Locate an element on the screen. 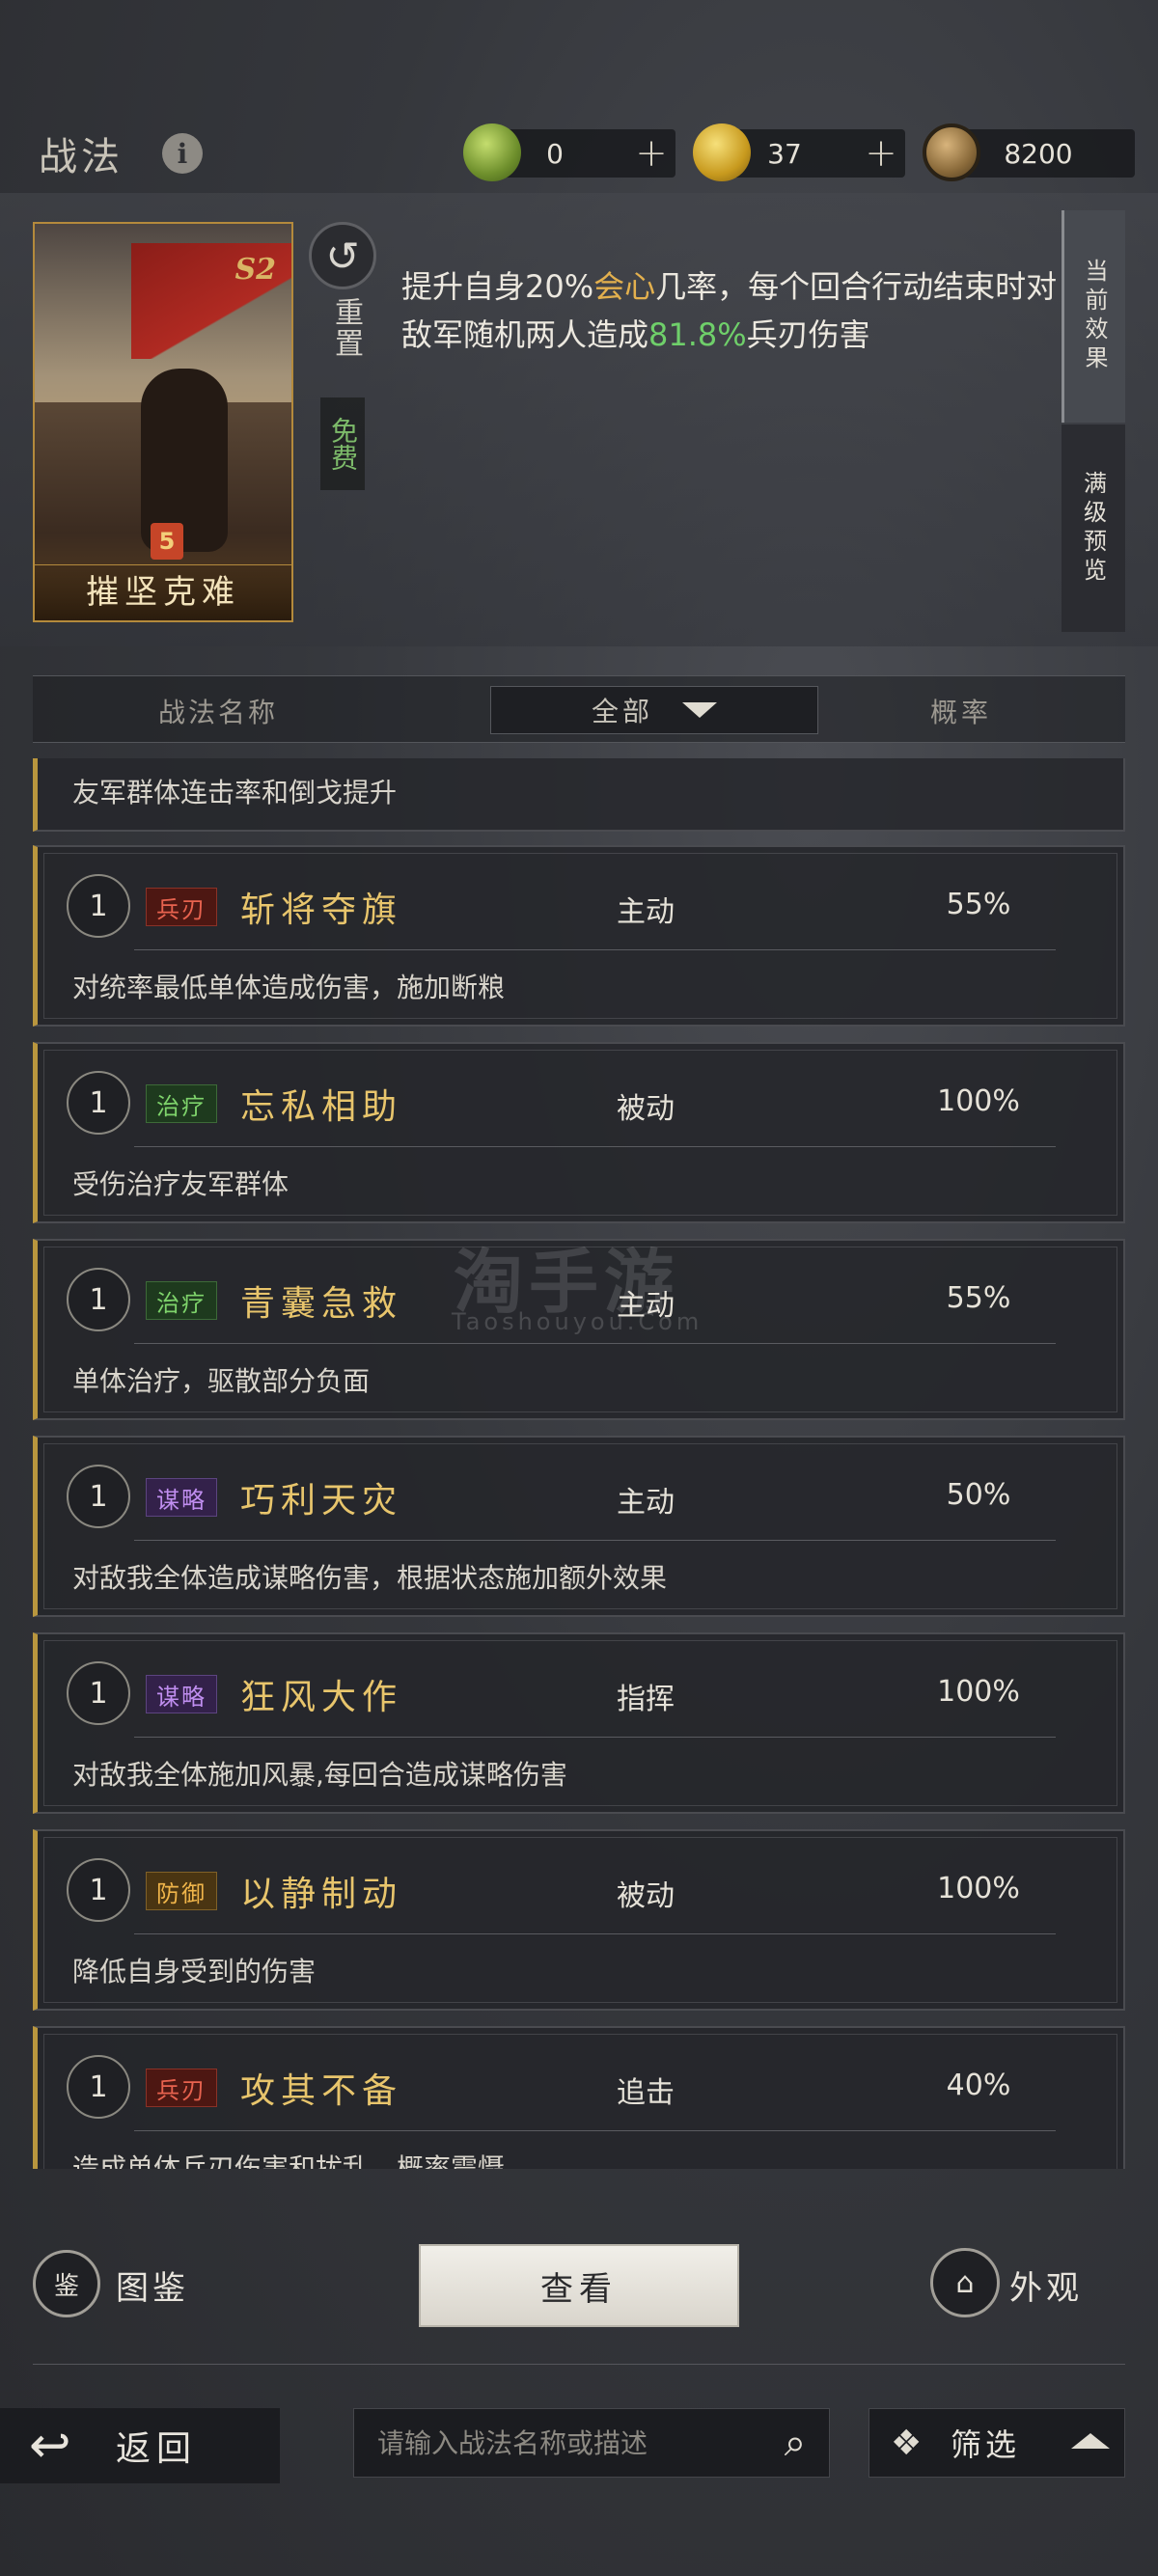 The width and height of the screenshot is (1158, 2576). item-description: 友军群体连击率和倒戈提升 is located at coordinates (235, 792).